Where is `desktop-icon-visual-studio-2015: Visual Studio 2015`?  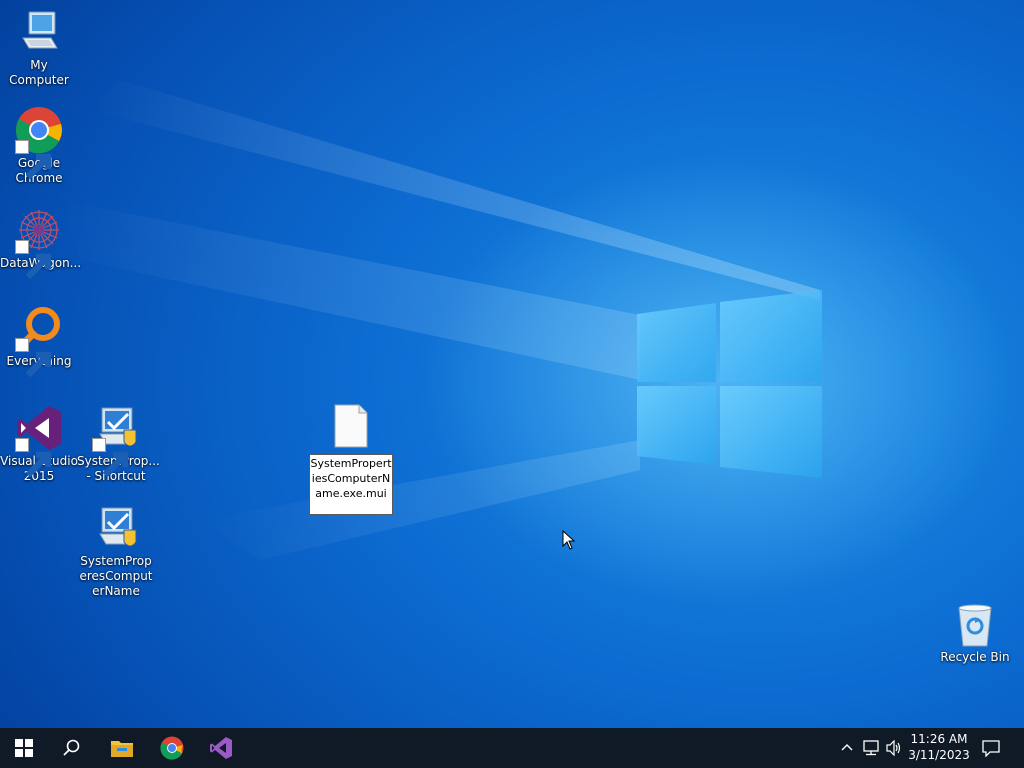
desktop-icon-visual-studio-2015: Visual Studio 2015 is located at coordinates (39, 444).